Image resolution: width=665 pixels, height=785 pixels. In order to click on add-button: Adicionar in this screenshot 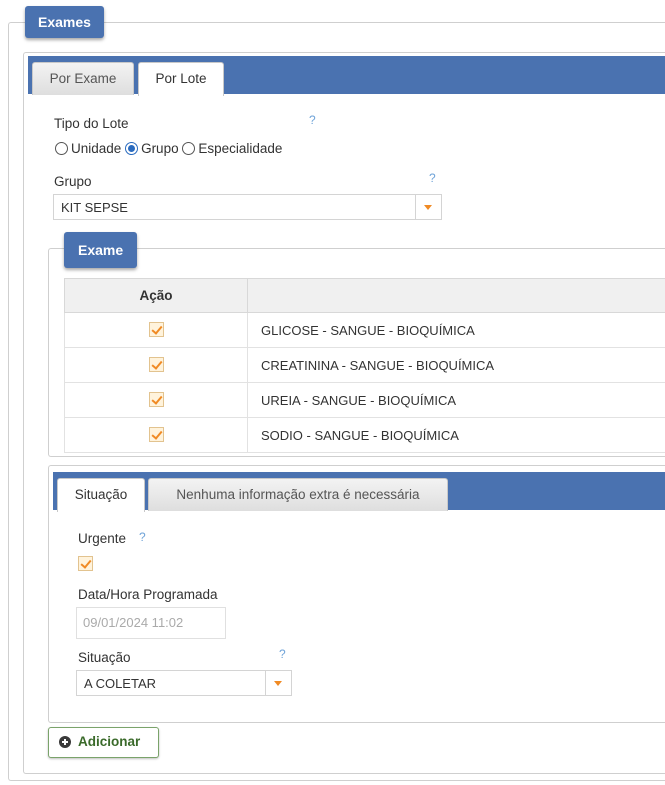, I will do `click(103, 742)`.